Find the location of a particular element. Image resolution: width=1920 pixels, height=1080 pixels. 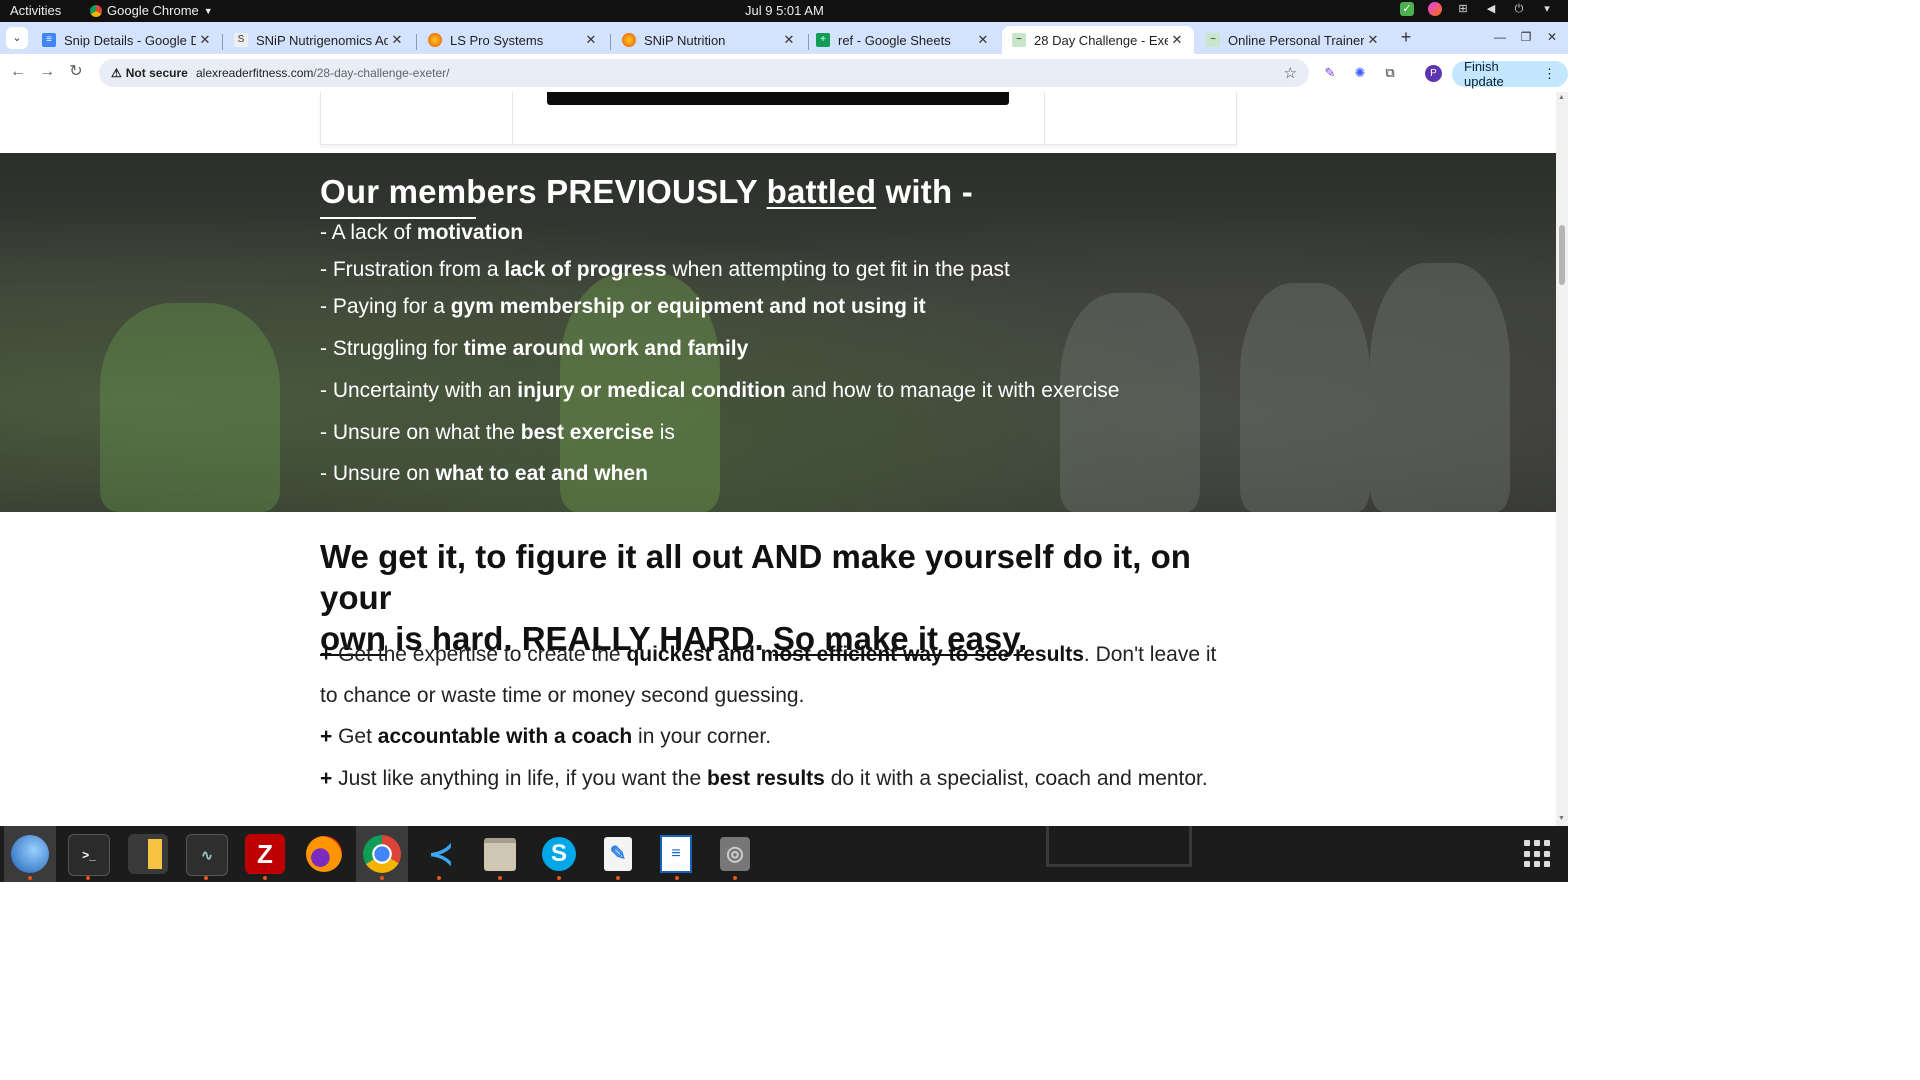

sparkle-extension-icon: ✺ is located at coordinates (1360, 73).